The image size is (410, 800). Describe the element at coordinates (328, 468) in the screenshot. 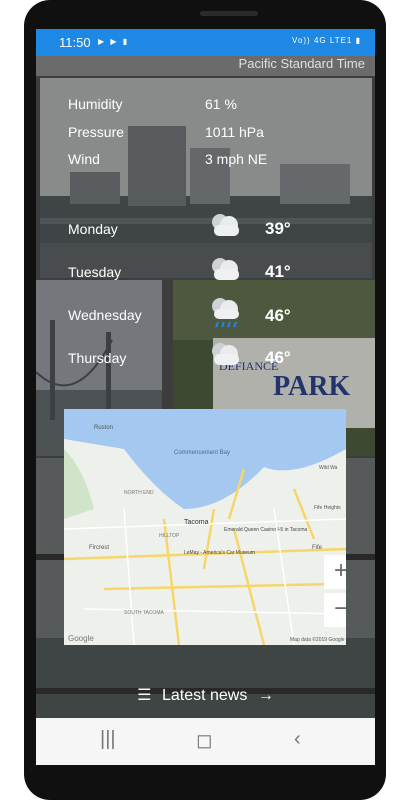

I see `map-label: Wild Wa` at that location.